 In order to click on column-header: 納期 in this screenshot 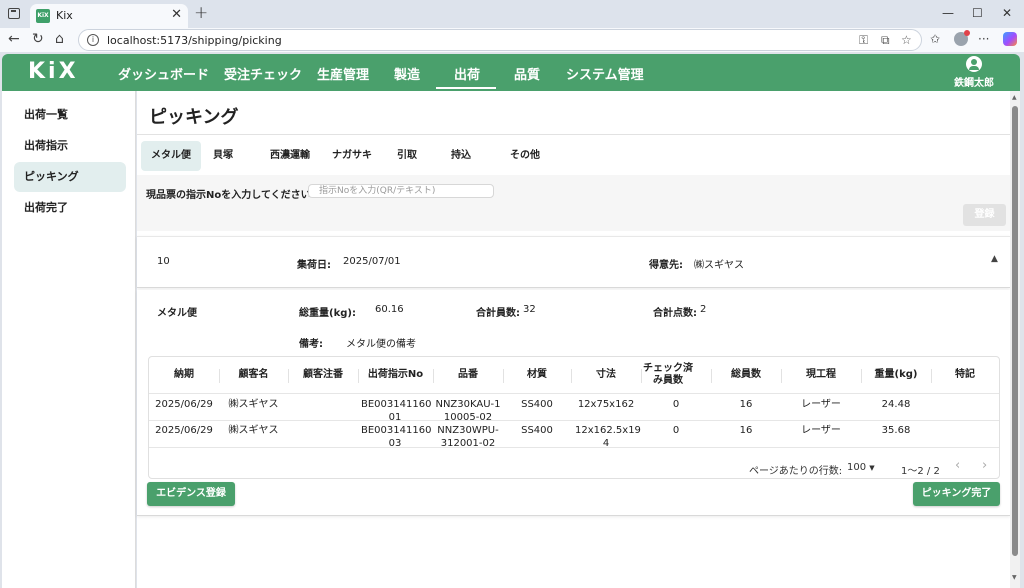, I will do `click(184, 375)`.